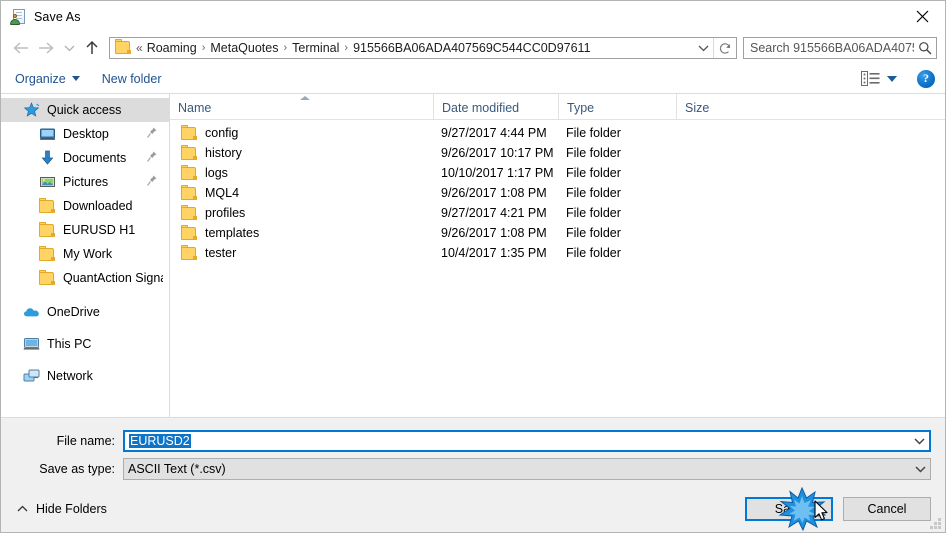  What do you see at coordinates (85, 376) in the screenshot?
I see `sidebar-item-network: Network` at bounding box center [85, 376].